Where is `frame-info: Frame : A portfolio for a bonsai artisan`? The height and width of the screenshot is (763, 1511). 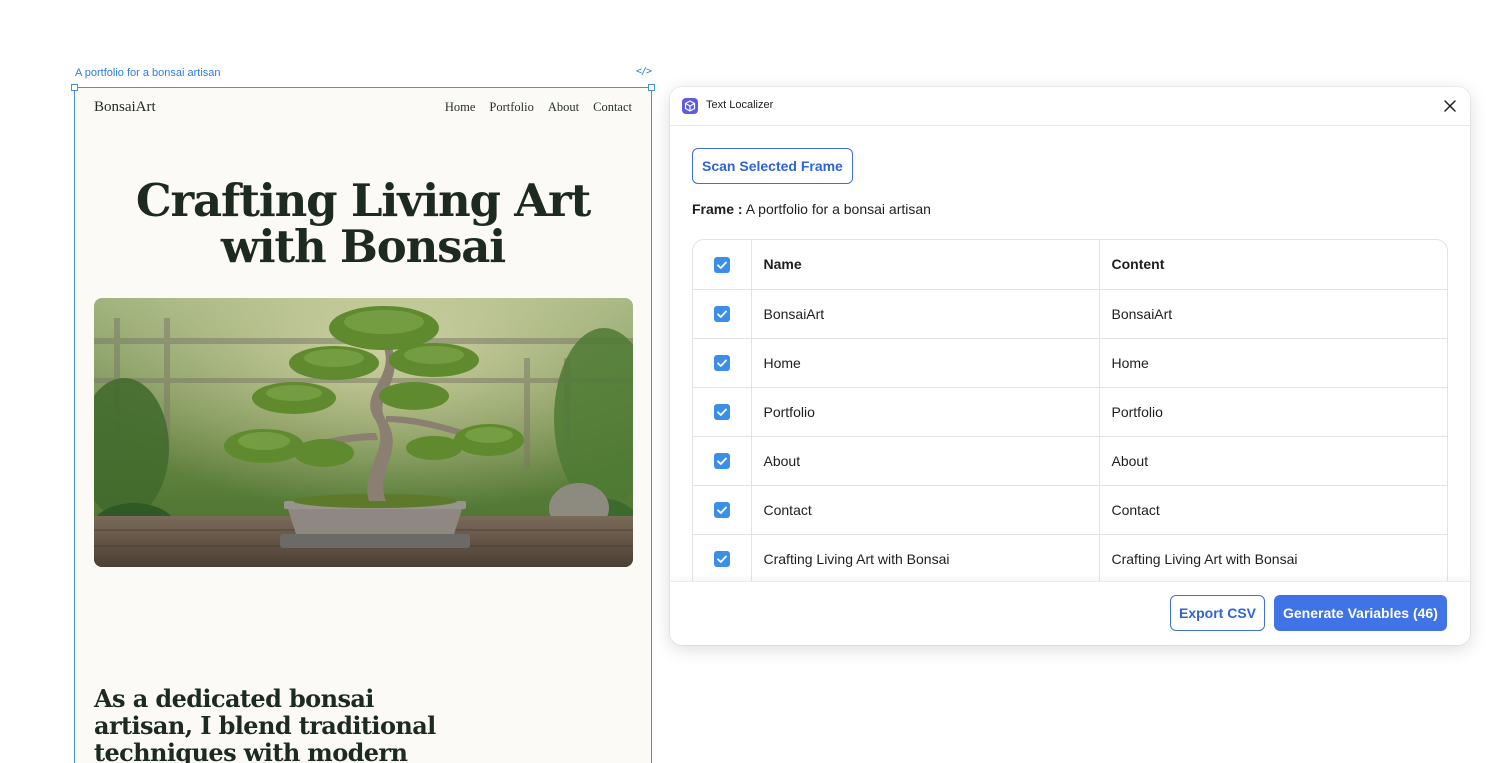
frame-info: Frame : A portfolio for a bonsai artisan is located at coordinates (811, 209).